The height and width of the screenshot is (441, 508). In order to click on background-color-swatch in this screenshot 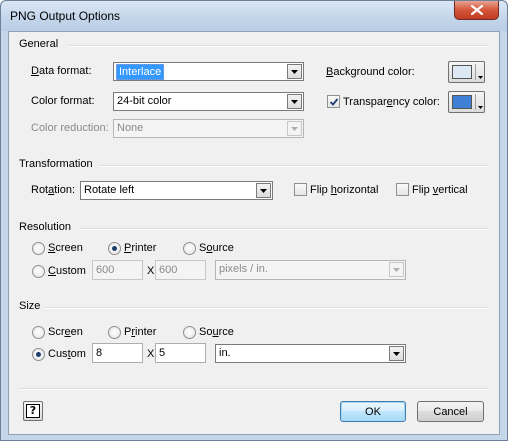, I will do `click(462, 72)`.